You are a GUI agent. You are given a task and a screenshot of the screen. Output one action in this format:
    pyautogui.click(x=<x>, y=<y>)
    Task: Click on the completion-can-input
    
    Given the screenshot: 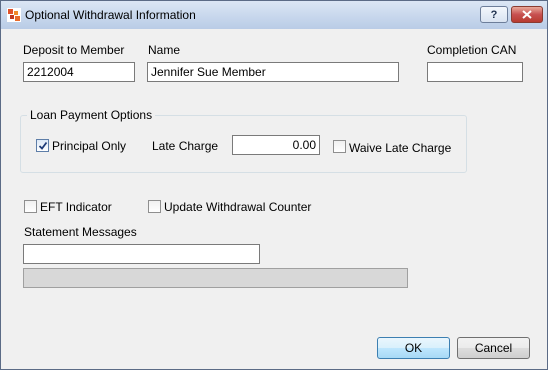 What is the action you would take?
    pyautogui.click(x=475, y=72)
    